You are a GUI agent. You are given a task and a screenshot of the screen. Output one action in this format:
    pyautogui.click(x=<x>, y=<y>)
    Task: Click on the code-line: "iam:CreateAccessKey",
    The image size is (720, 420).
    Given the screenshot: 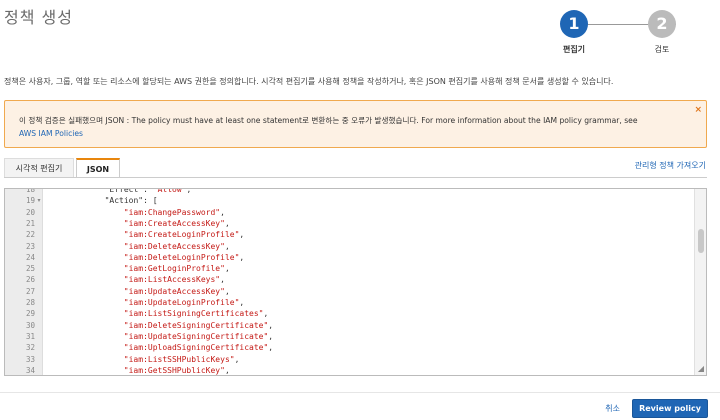 What is the action you would take?
    pyautogui.click(x=177, y=223)
    